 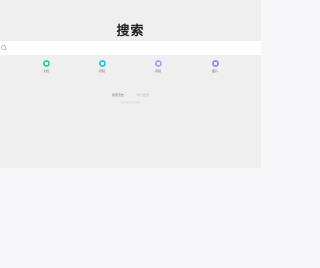 What do you see at coordinates (45, 71) in the screenshot?
I see `category-label: 文档` at bounding box center [45, 71].